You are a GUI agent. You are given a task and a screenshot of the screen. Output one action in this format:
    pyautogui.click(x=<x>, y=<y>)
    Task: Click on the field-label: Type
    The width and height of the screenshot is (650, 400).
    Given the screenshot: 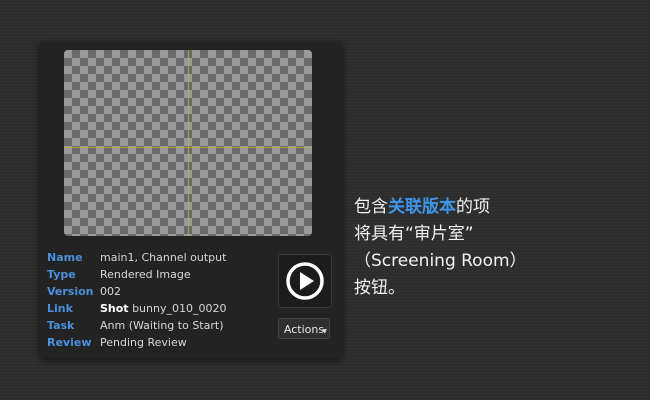 What is the action you would take?
    pyautogui.click(x=61, y=274)
    